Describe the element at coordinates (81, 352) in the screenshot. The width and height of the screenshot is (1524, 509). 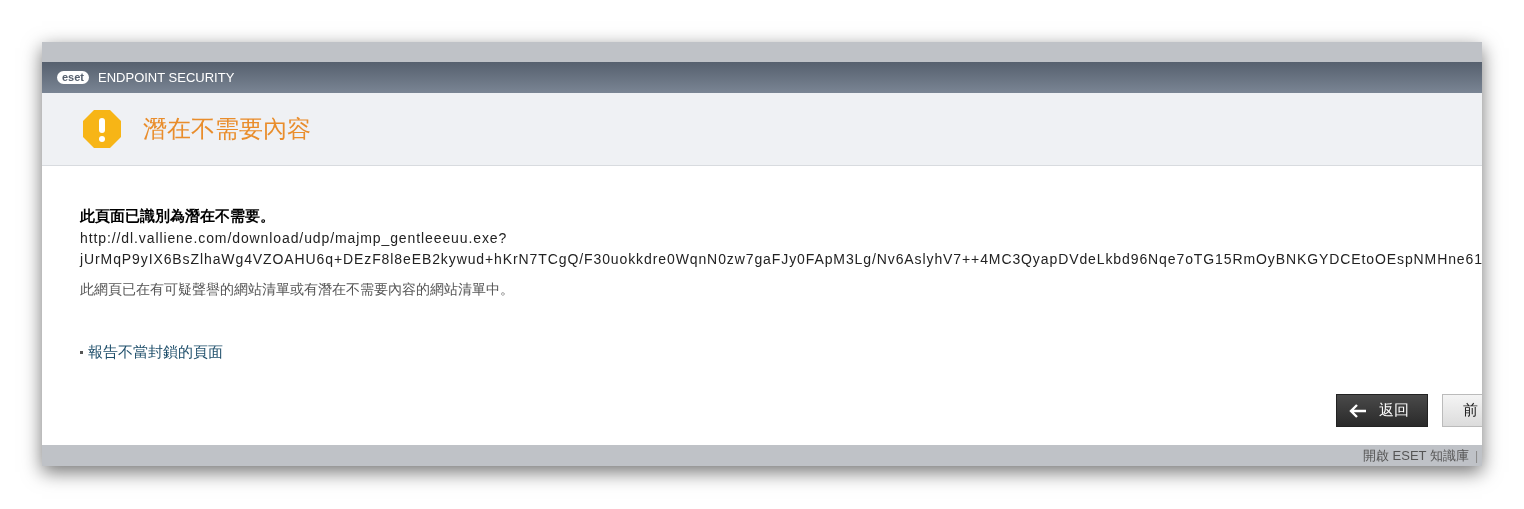
I see `bullet-icon` at that location.